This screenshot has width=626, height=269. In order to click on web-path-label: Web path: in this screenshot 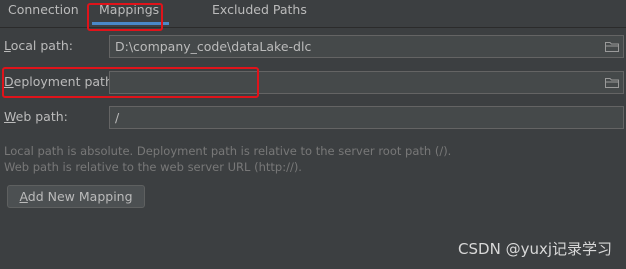, I will do `click(36, 116)`.